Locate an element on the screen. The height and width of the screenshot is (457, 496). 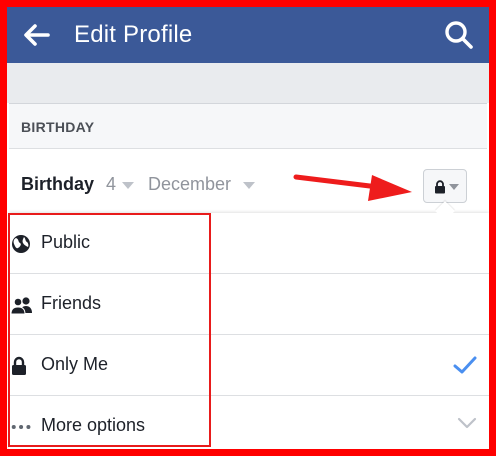
page-title: Edit Profile is located at coordinates (133, 34).